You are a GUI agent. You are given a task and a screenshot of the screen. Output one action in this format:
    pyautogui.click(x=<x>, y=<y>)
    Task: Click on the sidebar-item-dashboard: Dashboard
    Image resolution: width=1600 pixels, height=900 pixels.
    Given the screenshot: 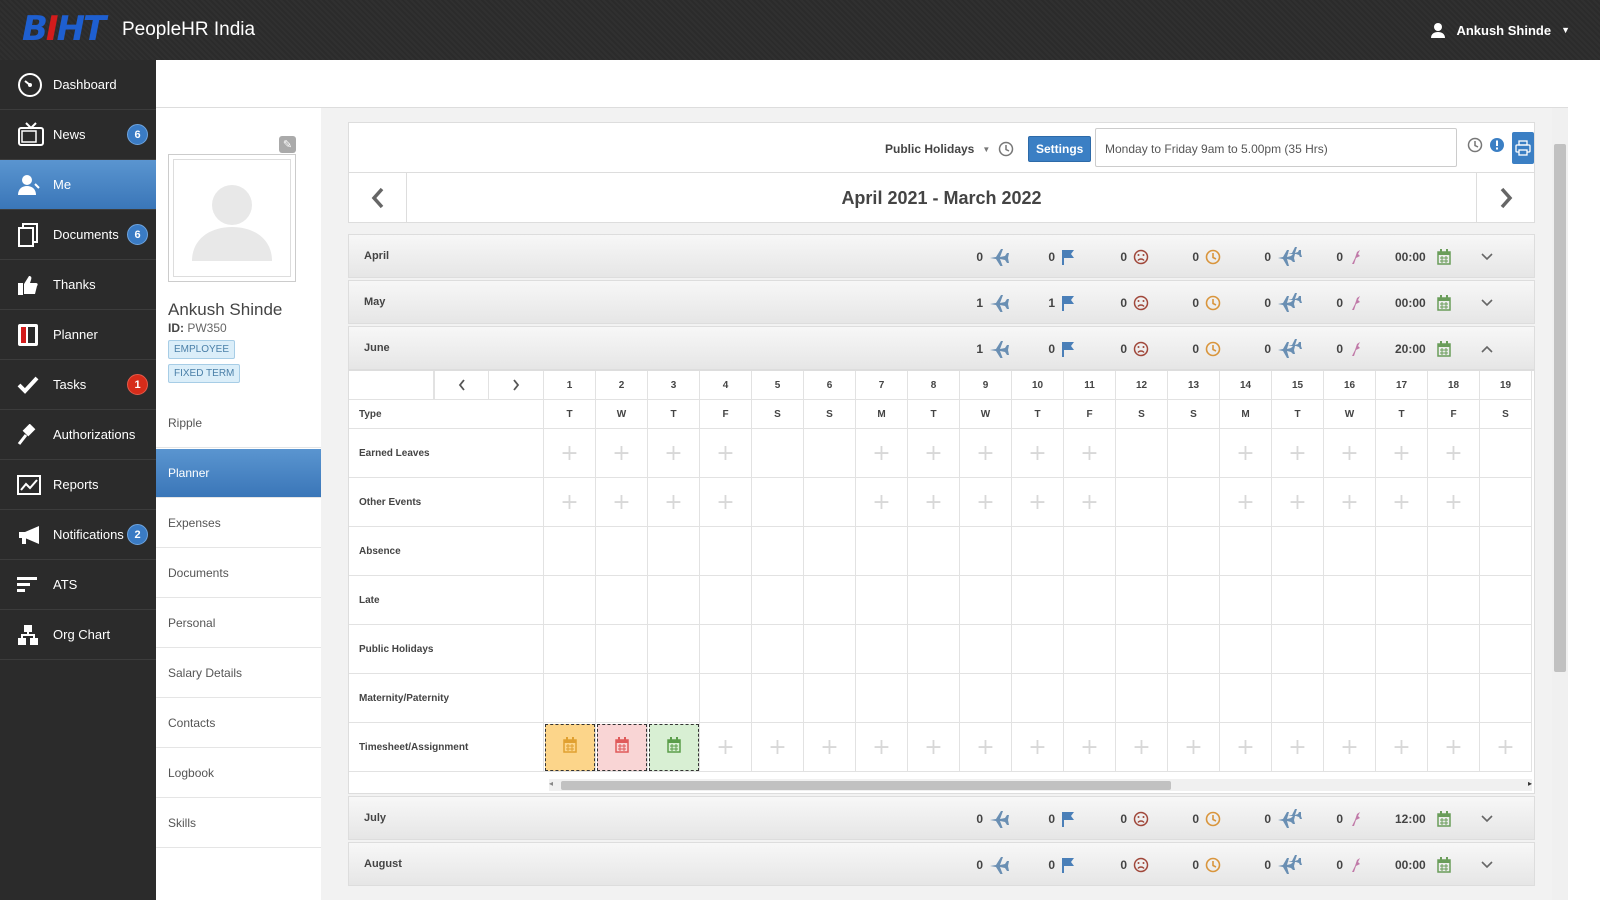 What is the action you would take?
    pyautogui.click(x=78, y=85)
    